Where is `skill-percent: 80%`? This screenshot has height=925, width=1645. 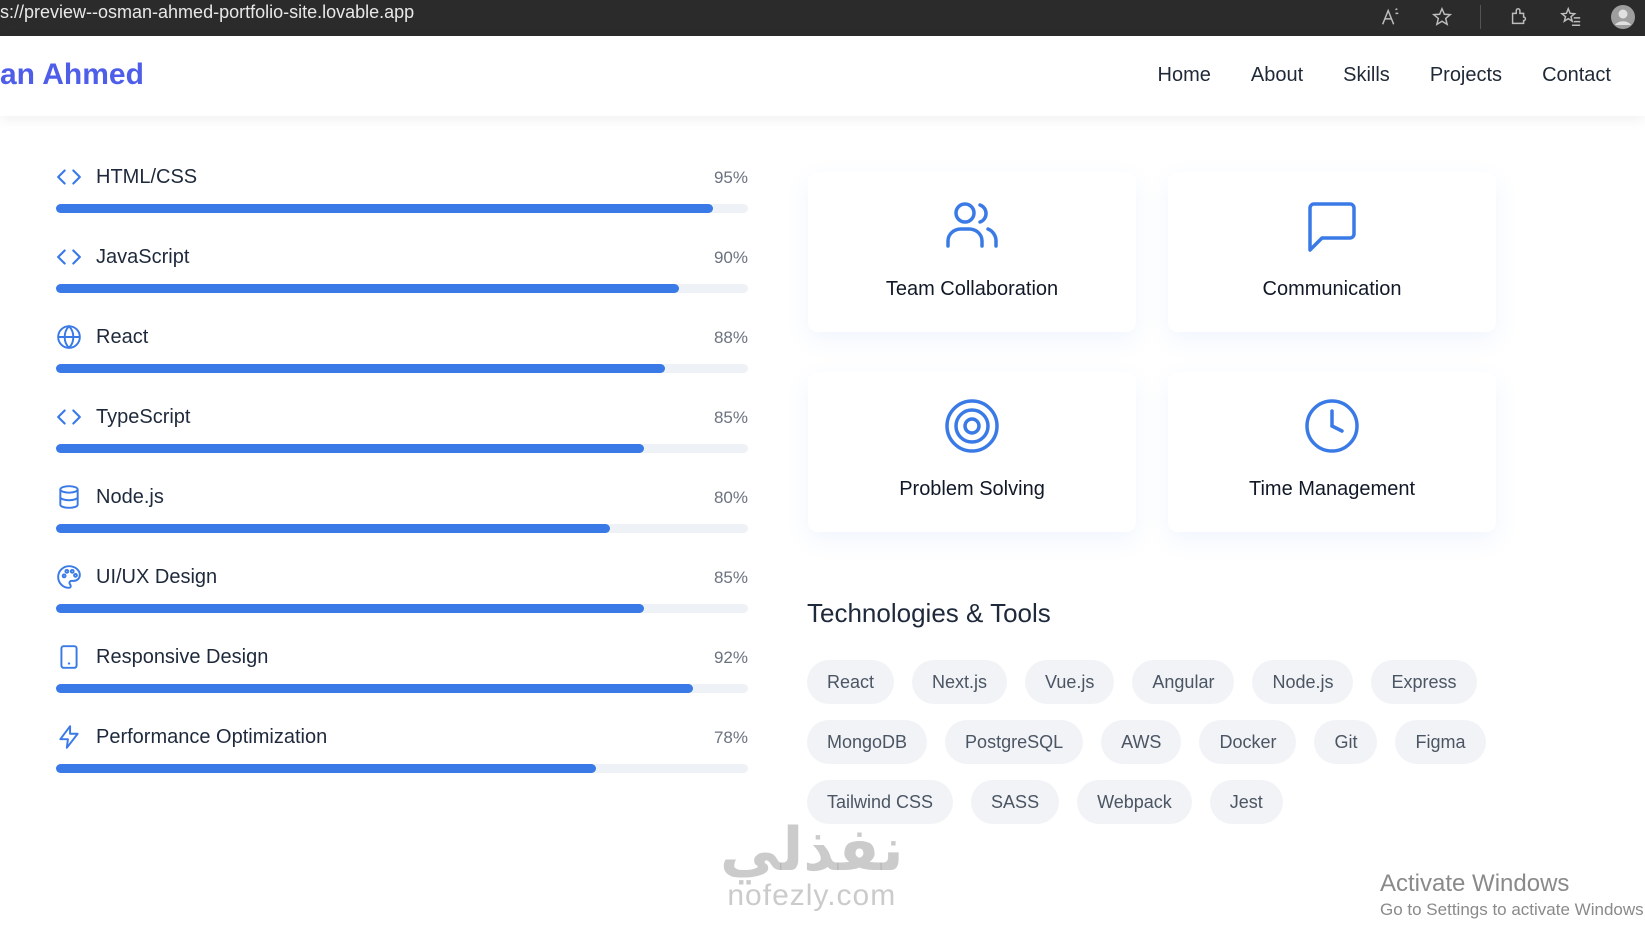 skill-percent: 80% is located at coordinates (730, 497).